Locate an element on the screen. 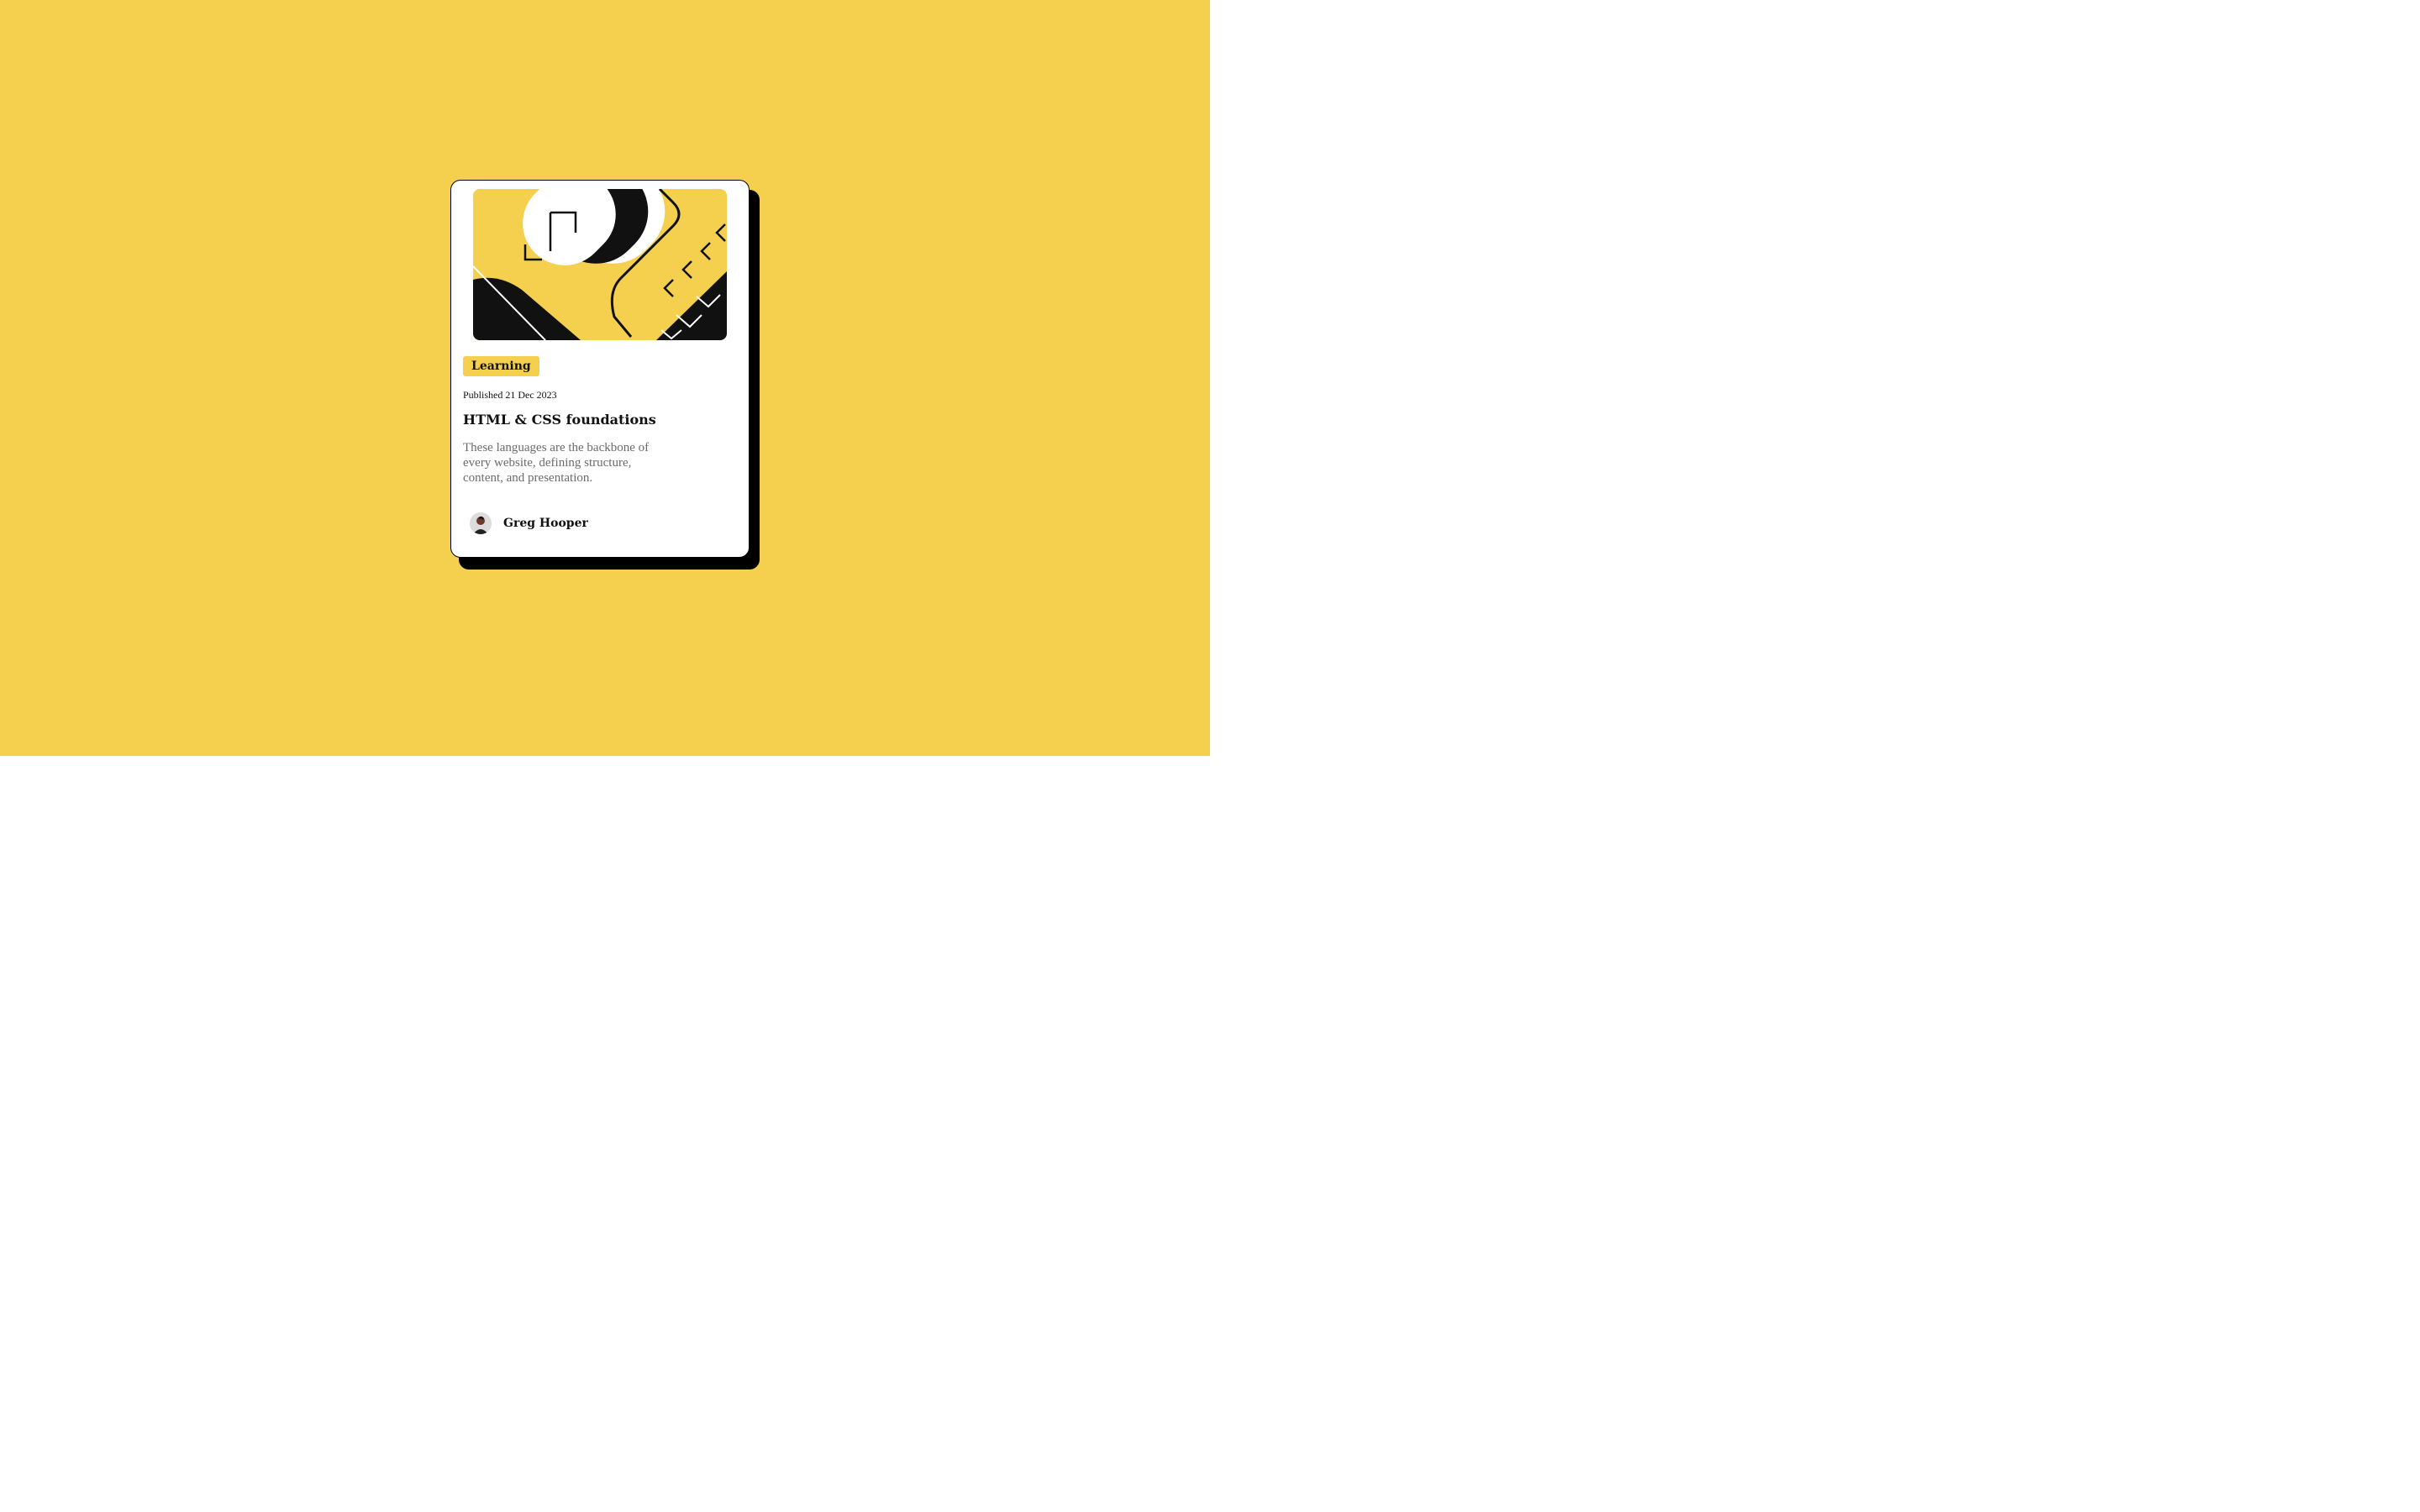 The width and height of the screenshot is (2420, 1512). card-illustration is located at coordinates (600, 264).